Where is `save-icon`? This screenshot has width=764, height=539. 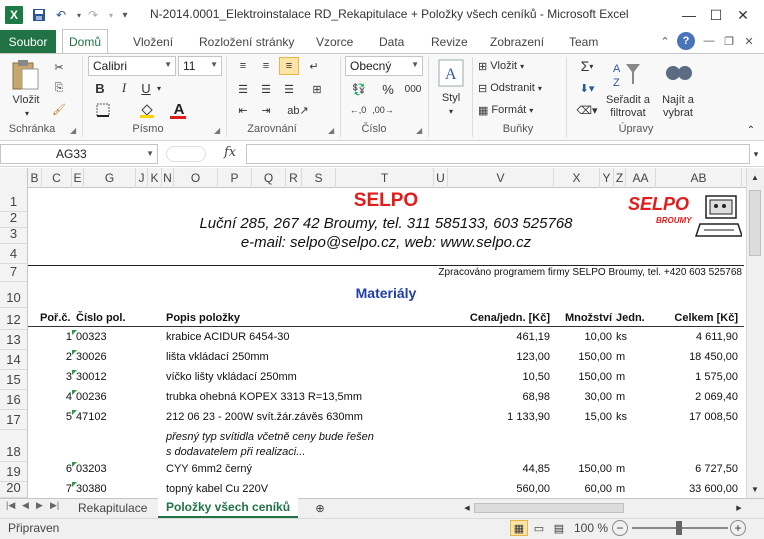 save-icon is located at coordinates (39, 15).